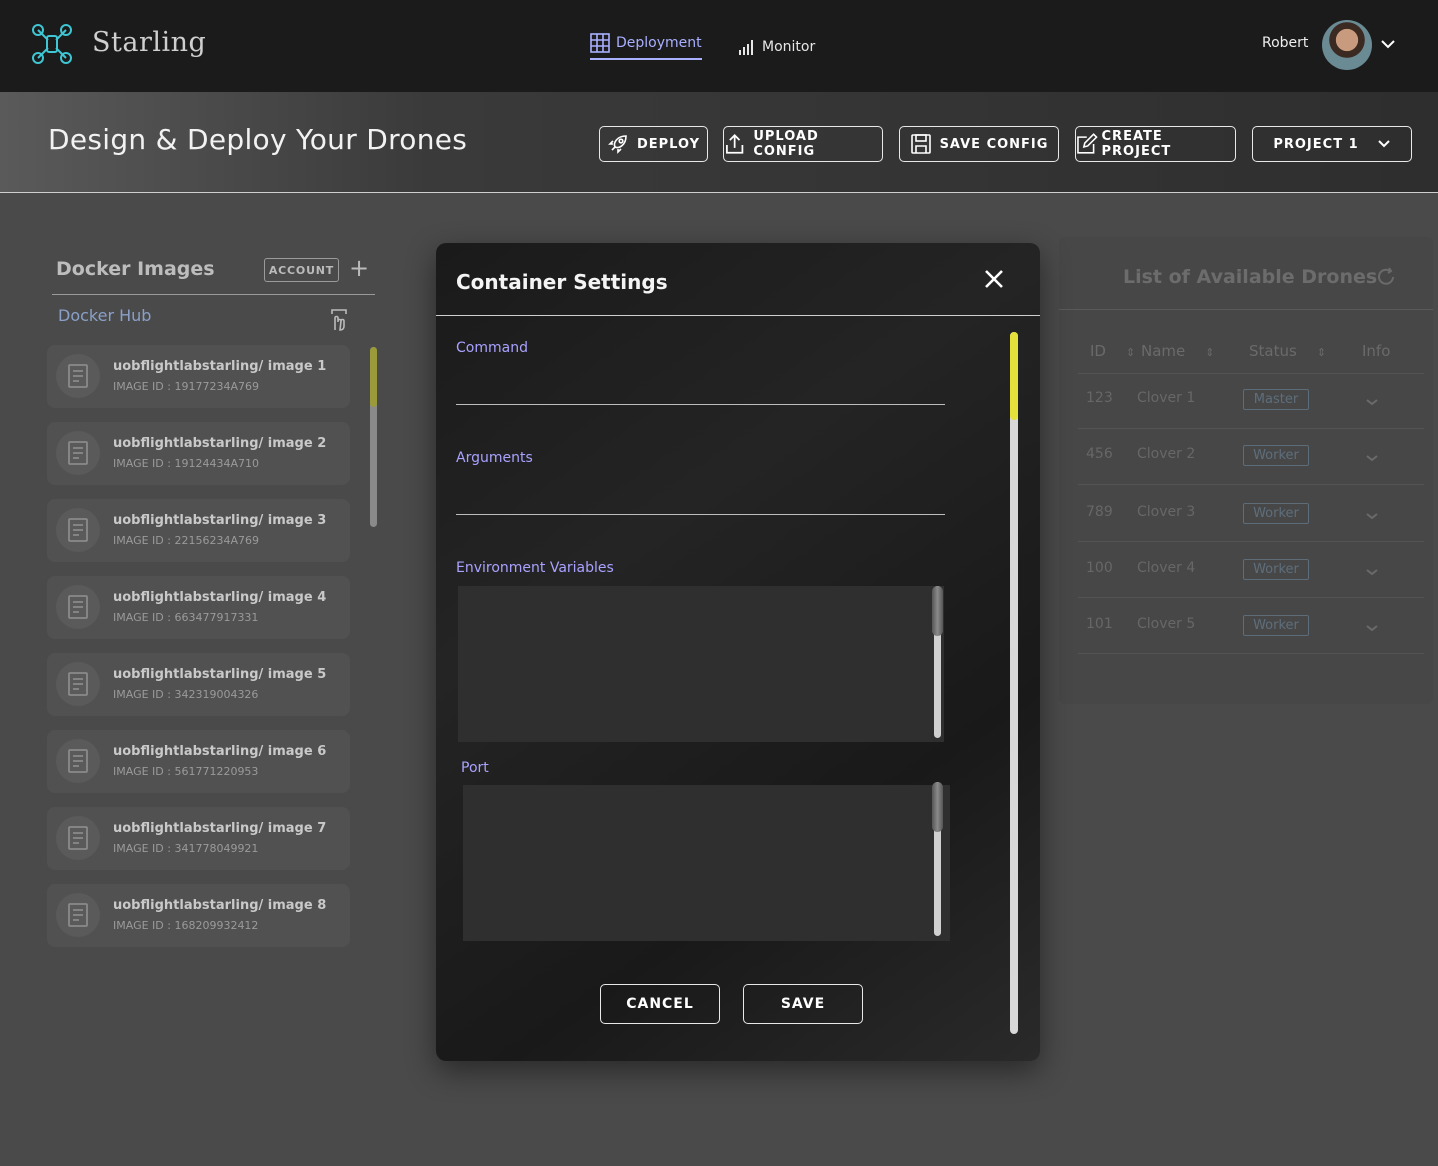  What do you see at coordinates (659, 43) in the screenshot?
I see `nav-deployment-label: Deployment` at bounding box center [659, 43].